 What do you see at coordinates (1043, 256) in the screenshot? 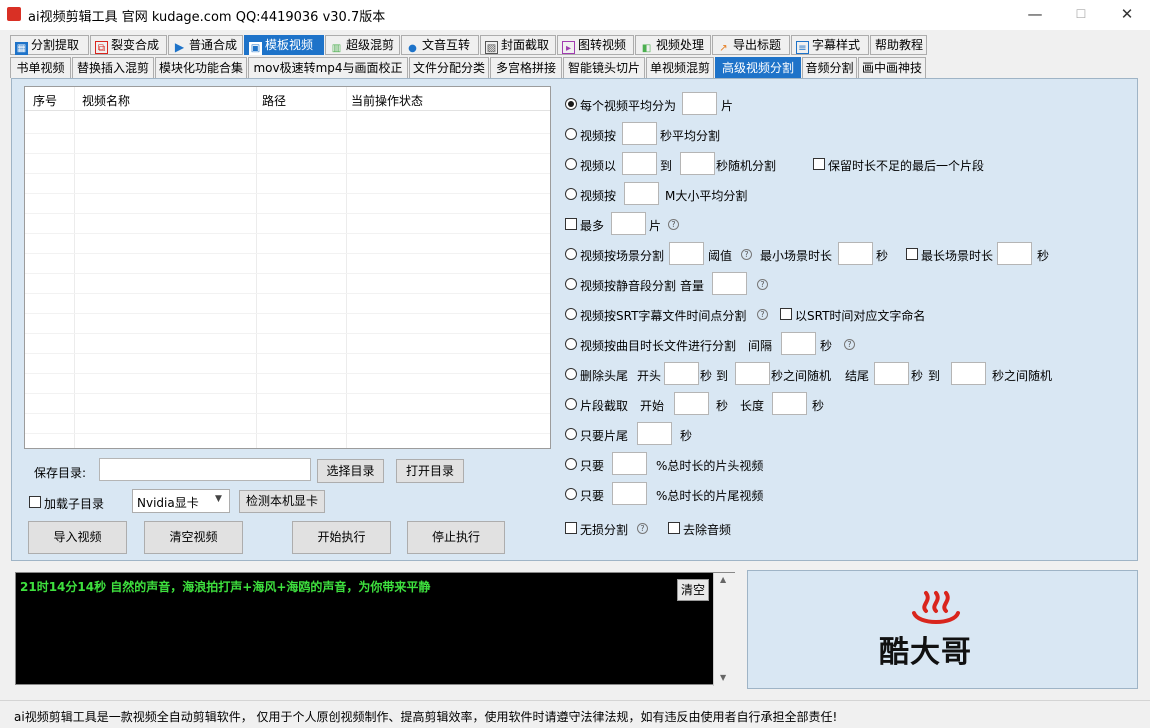
I see `max-scene-unit: 秒` at bounding box center [1043, 256].